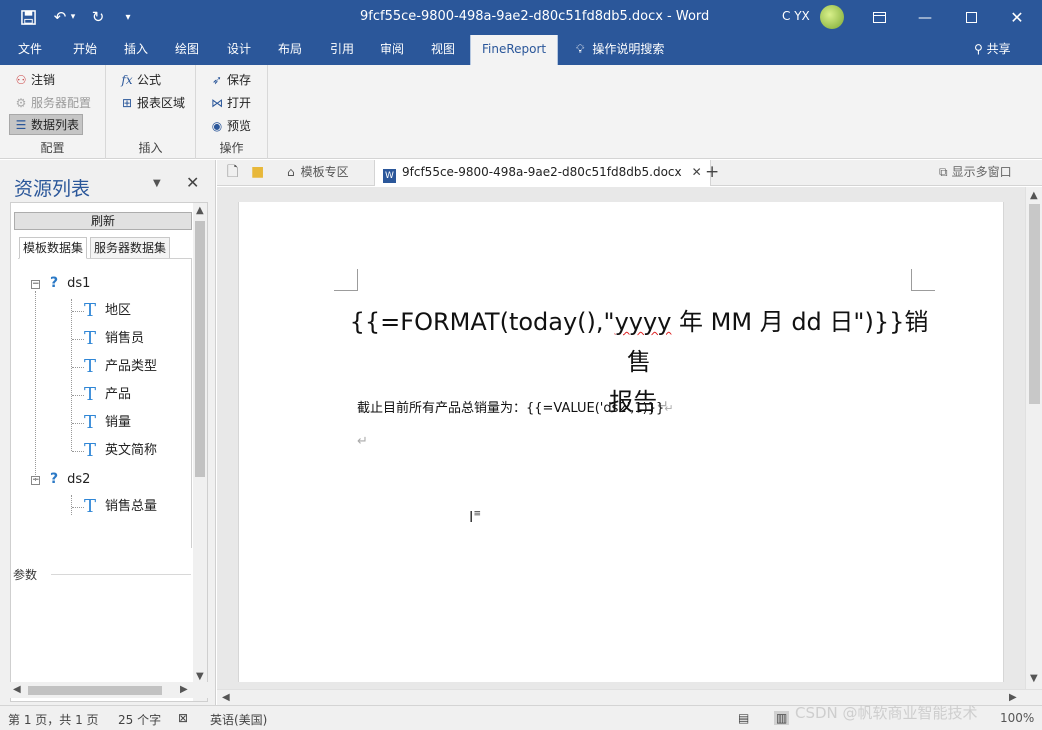 The image size is (1042, 730). I want to click on tab-template-zone: ⌂ 模板专区, so click(318, 173).